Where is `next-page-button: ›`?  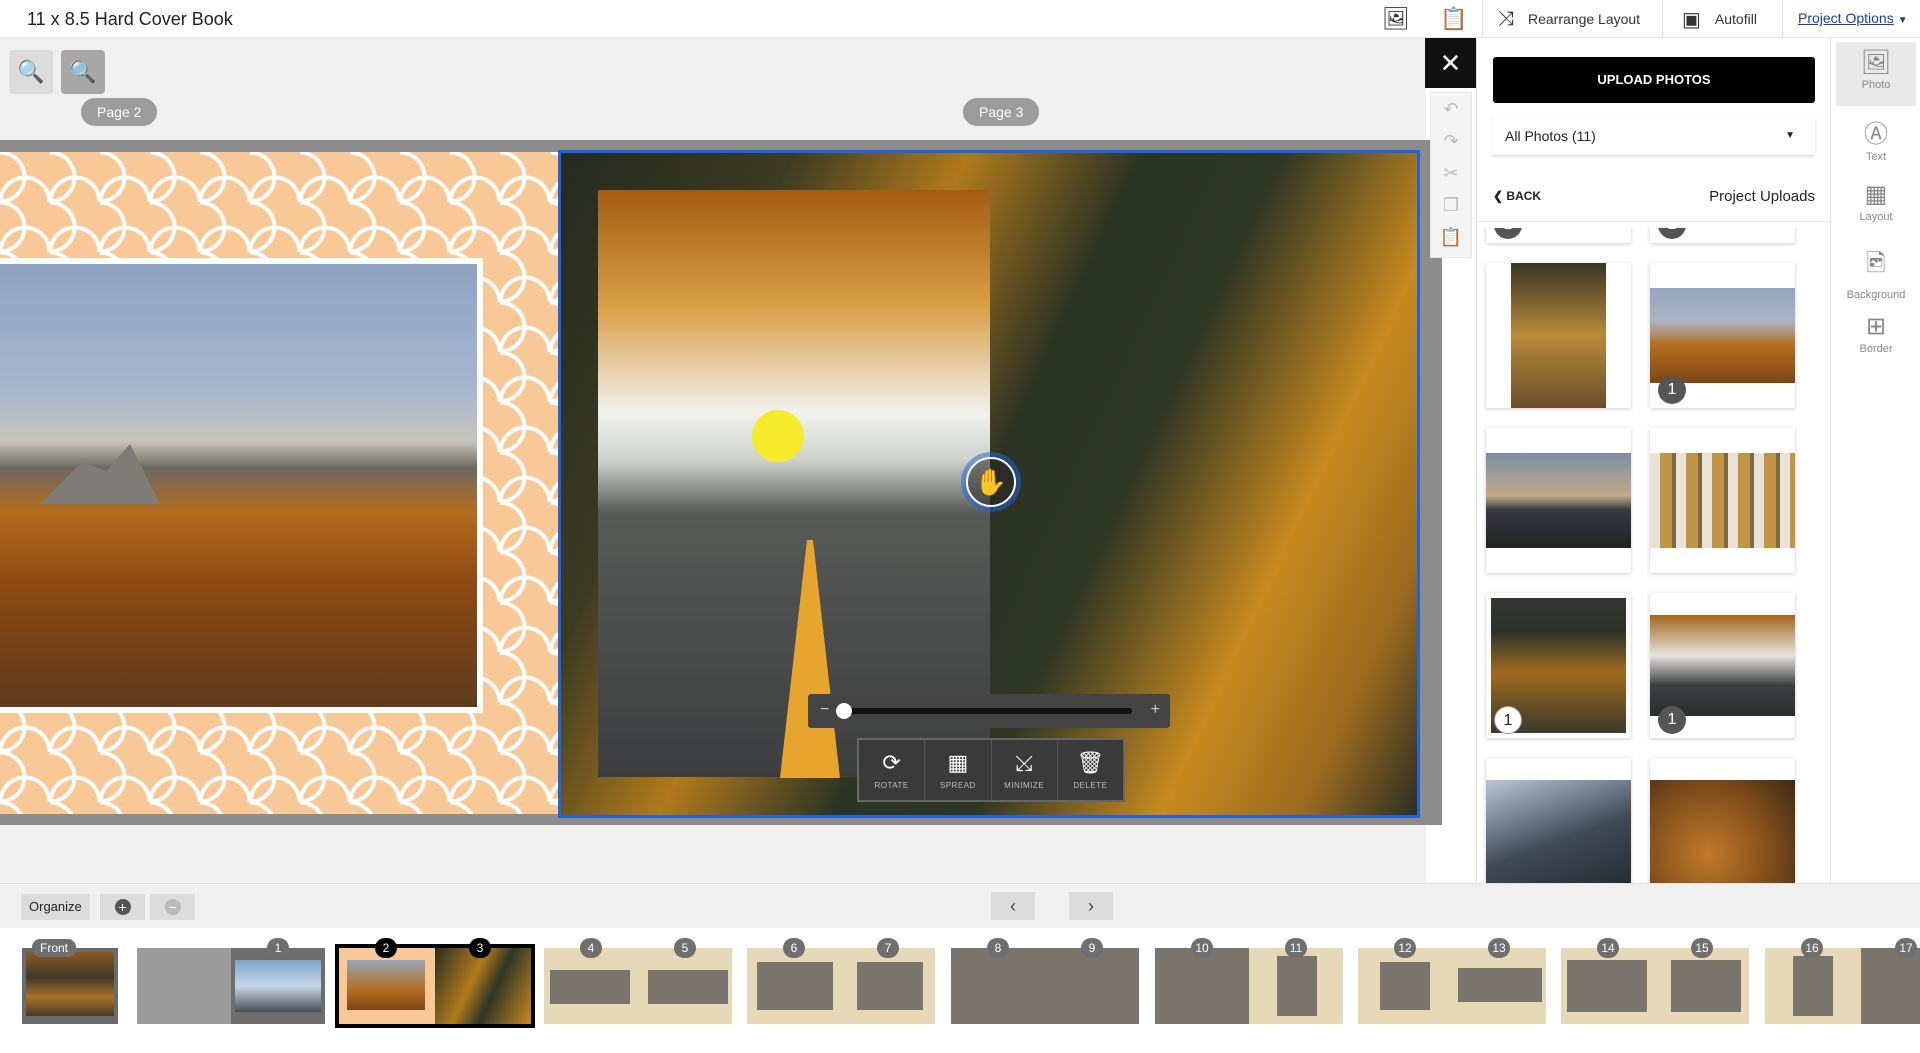 next-page-button: › is located at coordinates (1091, 906).